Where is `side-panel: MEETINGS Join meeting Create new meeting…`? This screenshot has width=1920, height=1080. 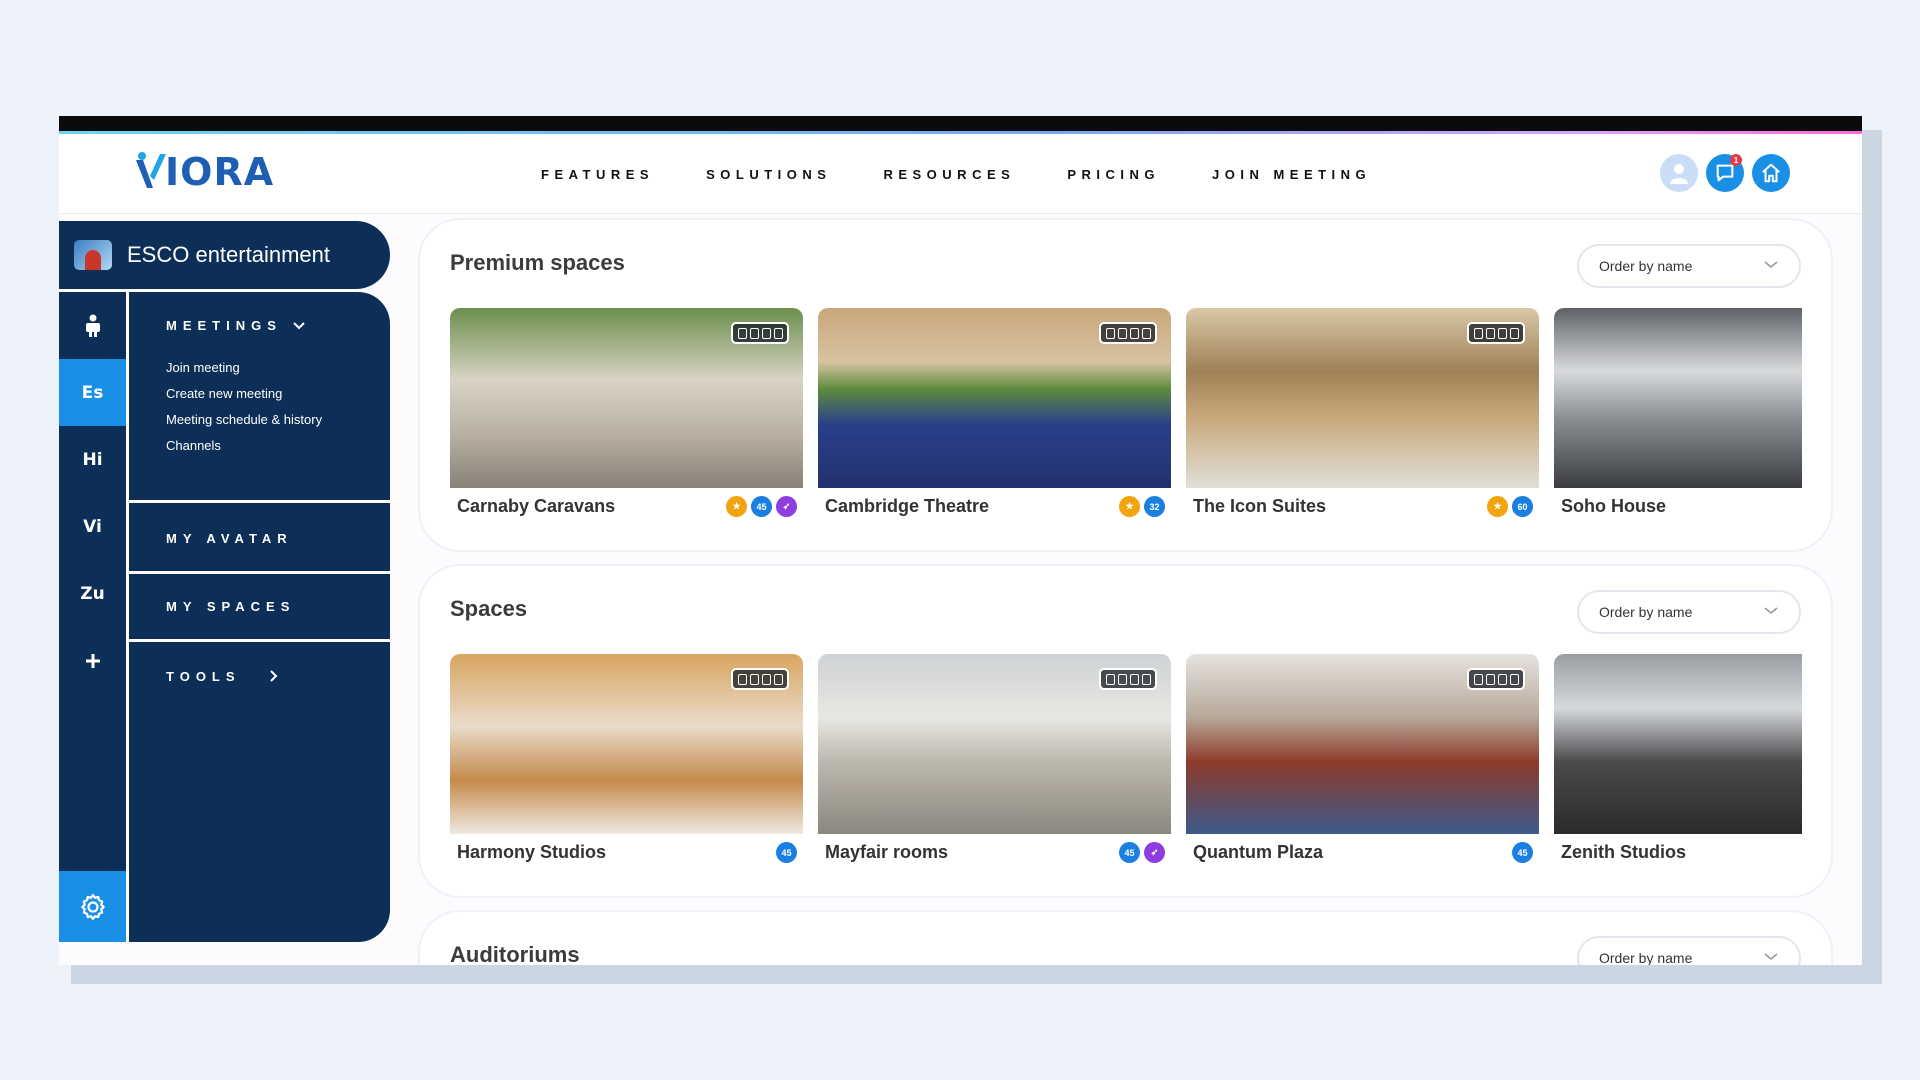
side-panel: MEETINGS Join meeting Create new meeting… is located at coordinates (259, 617).